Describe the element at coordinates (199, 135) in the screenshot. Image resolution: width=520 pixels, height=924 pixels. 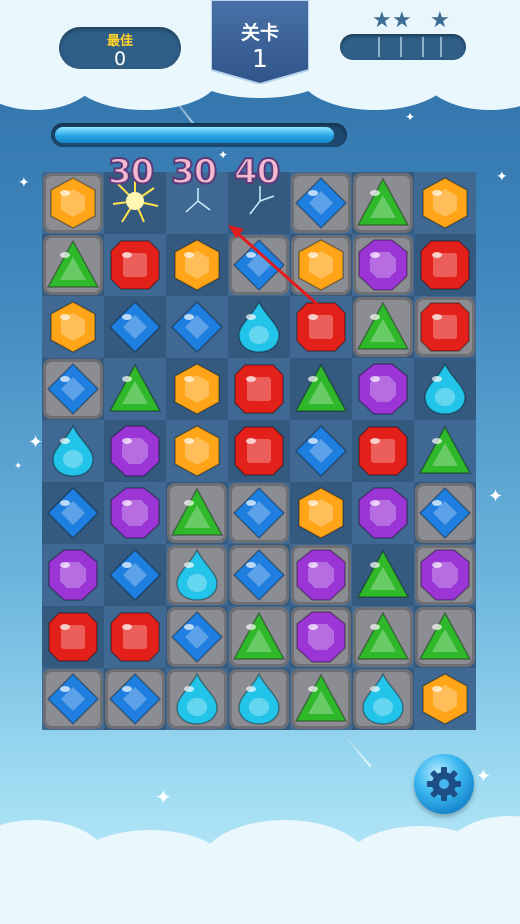
I see `level-progress-bar` at that location.